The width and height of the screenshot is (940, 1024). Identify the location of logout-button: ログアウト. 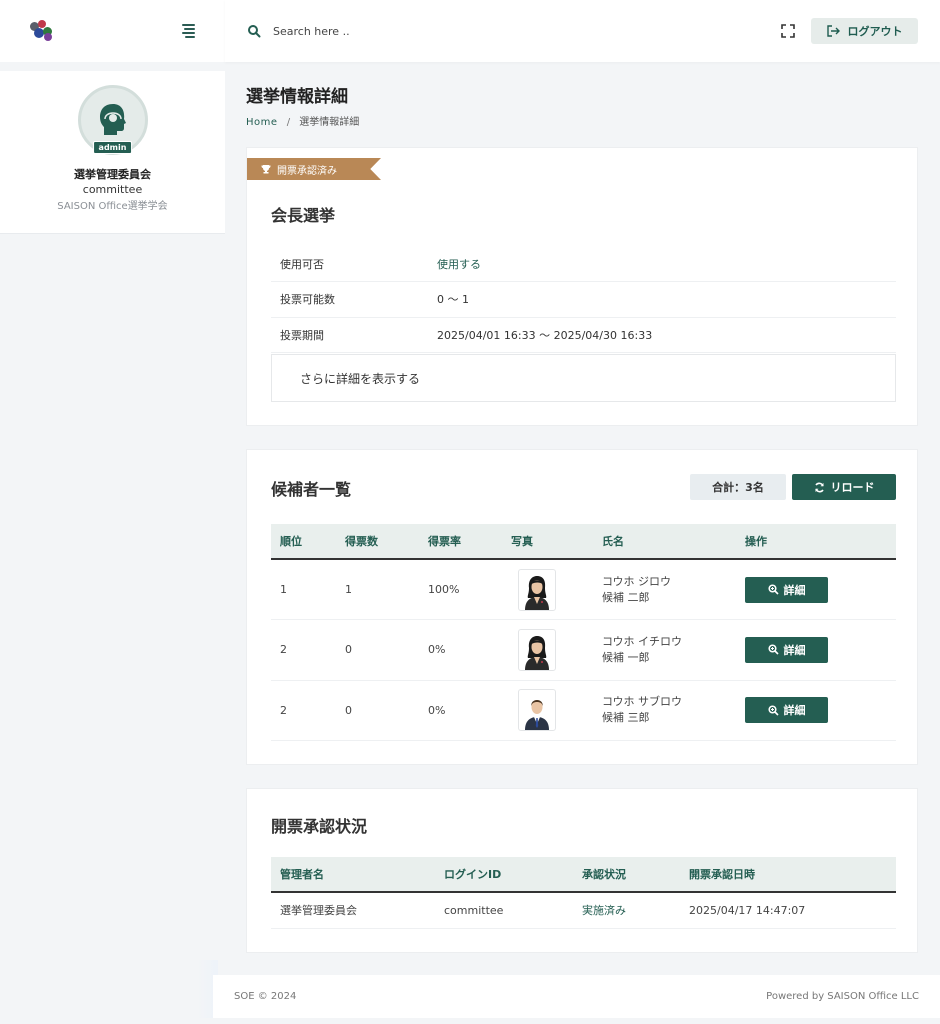
(864, 31).